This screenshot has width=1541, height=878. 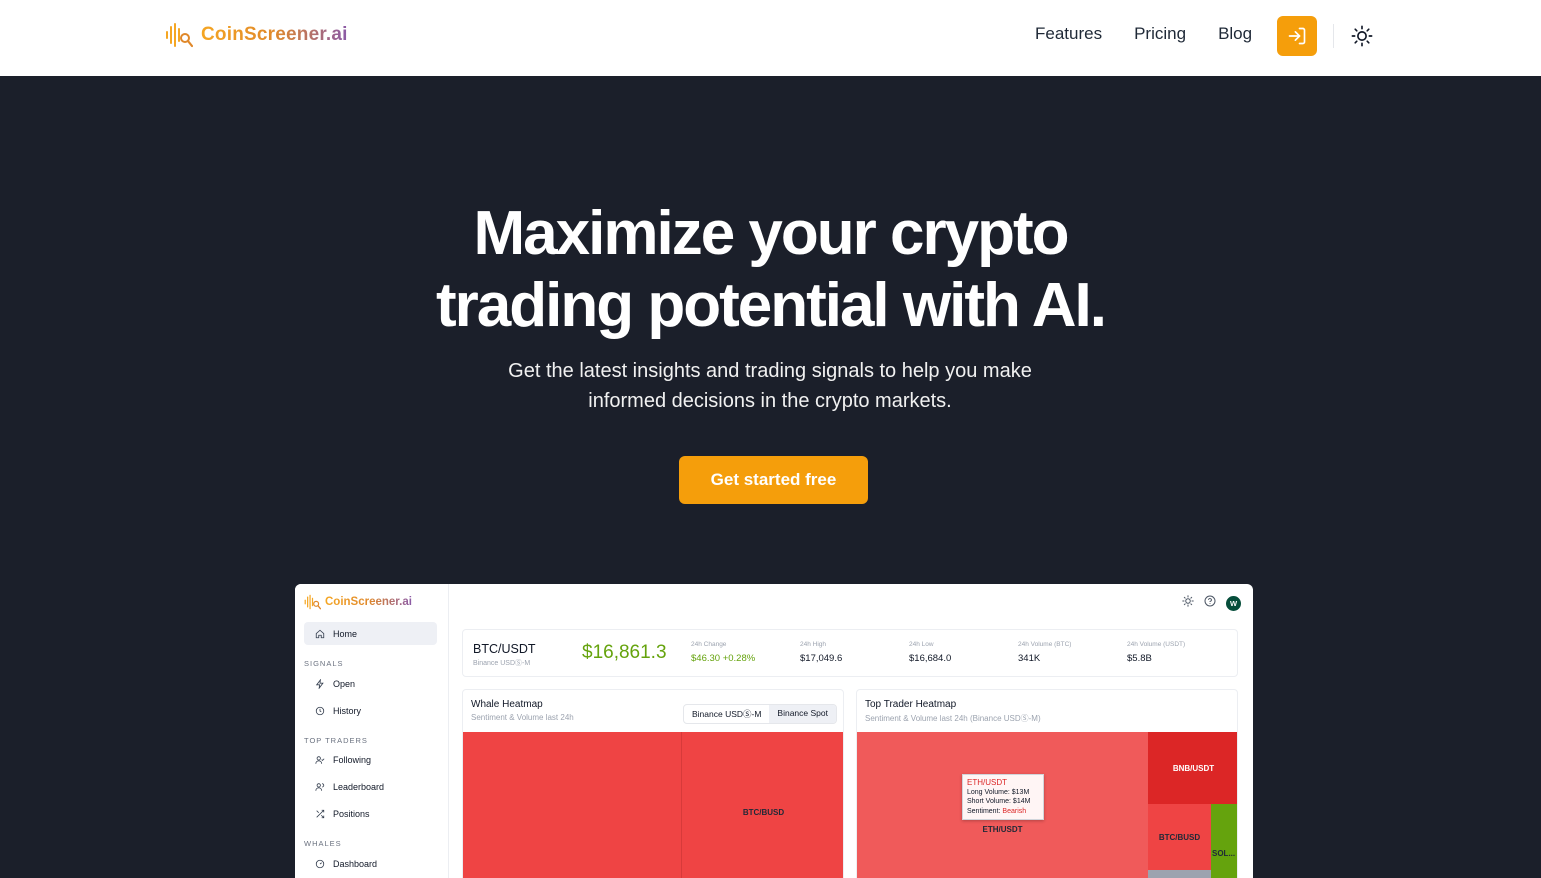 What do you see at coordinates (1156, 644) in the screenshot?
I see `stat-label: 24h Volume (USDT)` at bounding box center [1156, 644].